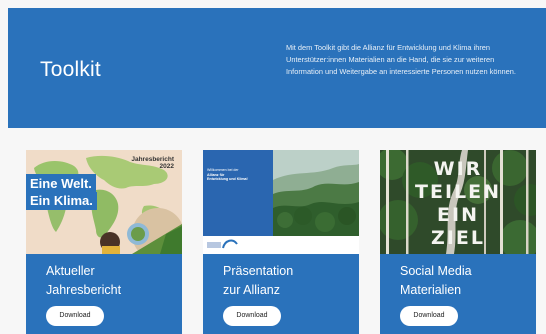 The height and width of the screenshot is (334, 546). What do you see at coordinates (429, 316) in the screenshot?
I see `download-button-social-media: Download` at bounding box center [429, 316].